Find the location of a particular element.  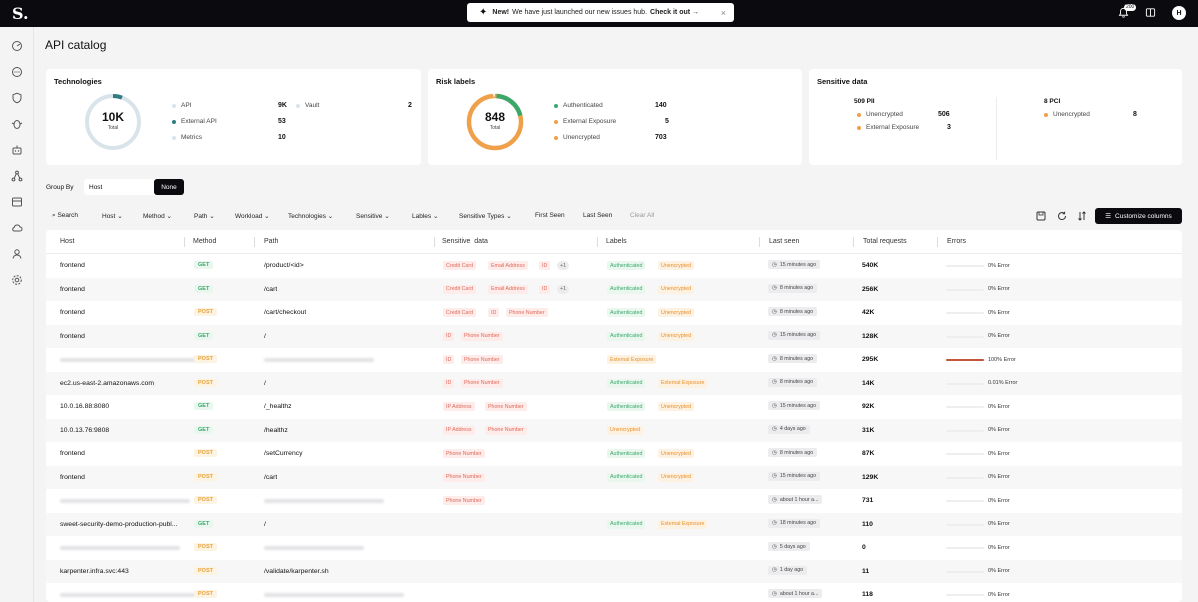

table-row: POST ◷ about 1 hour a... 118 0% Error is located at coordinates (614, 592).